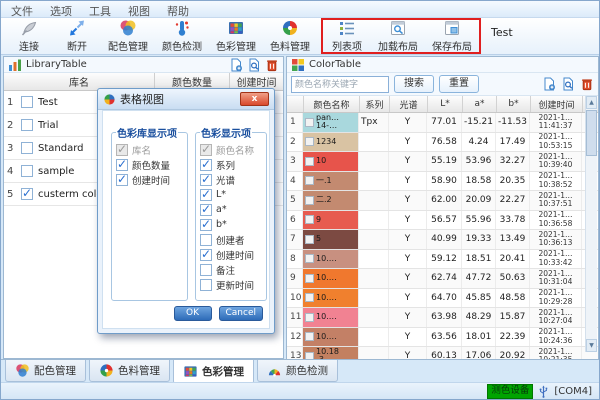 The image size is (600, 400). What do you see at coordinates (591, 345) in the screenshot?
I see `scroll-down-icon: ▼` at bounding box center [591, 345].